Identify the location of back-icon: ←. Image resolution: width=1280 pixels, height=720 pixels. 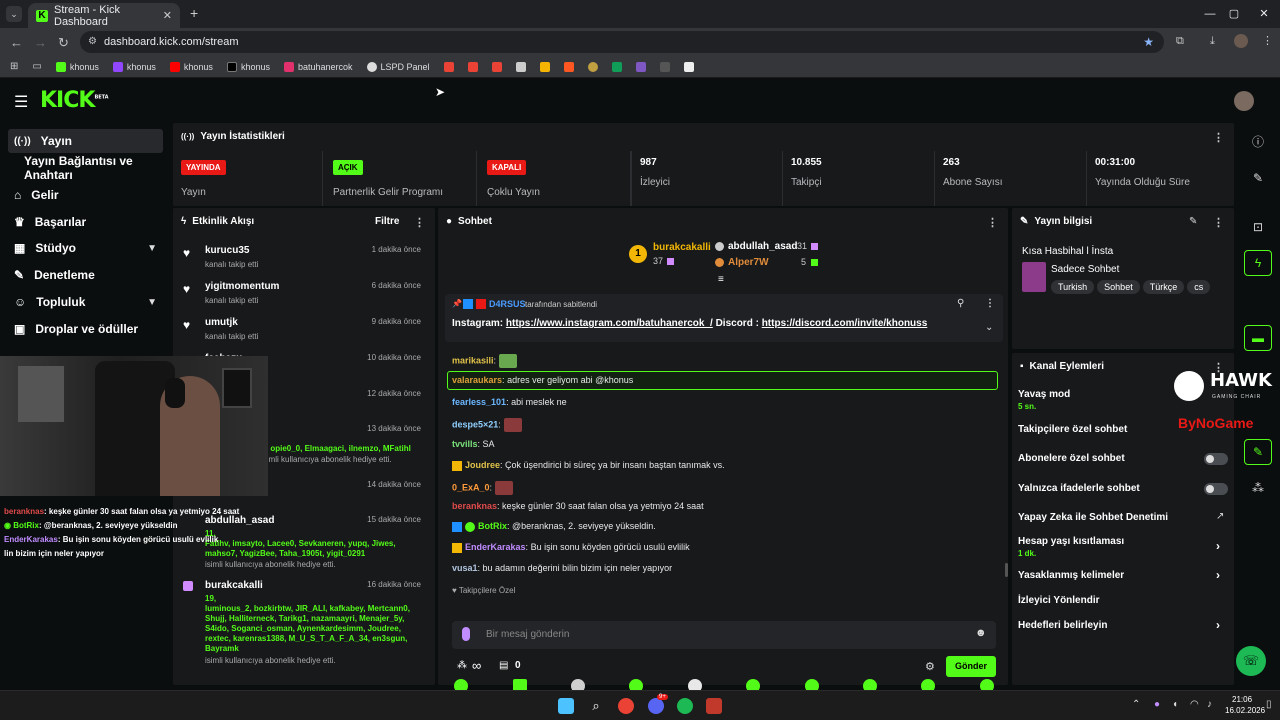
(16, 42).